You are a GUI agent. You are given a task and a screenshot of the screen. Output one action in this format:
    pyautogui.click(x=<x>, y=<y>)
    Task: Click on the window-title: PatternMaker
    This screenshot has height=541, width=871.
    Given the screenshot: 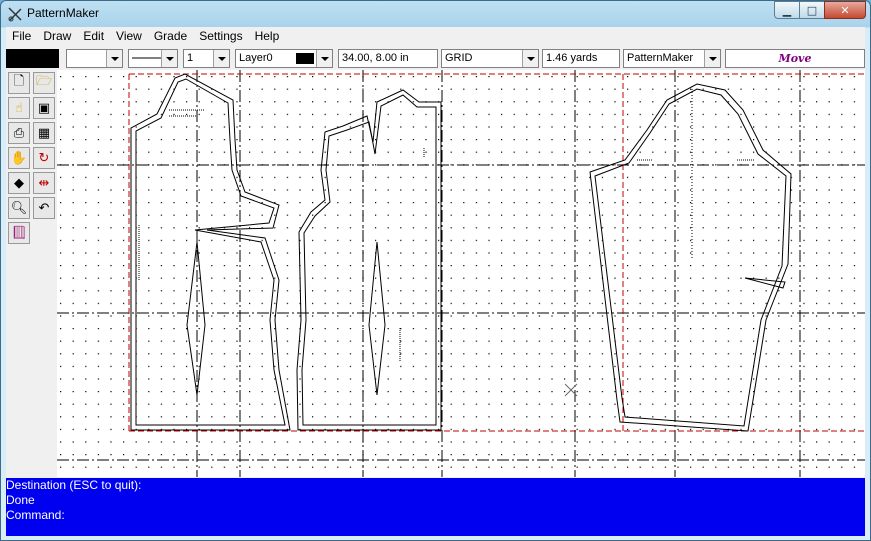 What is the action you would take?
    pyautogui.click(x=63, y=13)
    